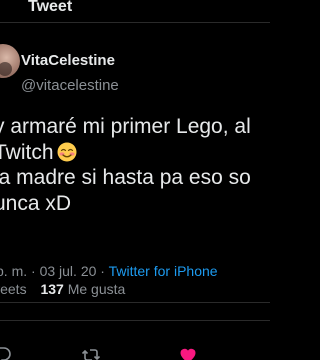  I want to click on avatar, so click(10, 61).